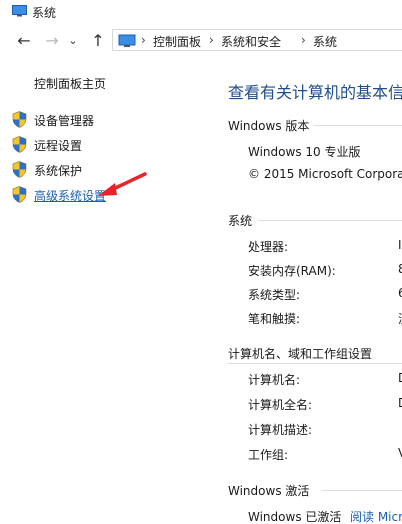 Image resolution: width=402 pixels, height=524 pixels. What do you see at coordinates (325, 174) in the screenshot?
I see `copyright-text: © 2015 Microsoft Corpora` at bounding box center [325, 174].